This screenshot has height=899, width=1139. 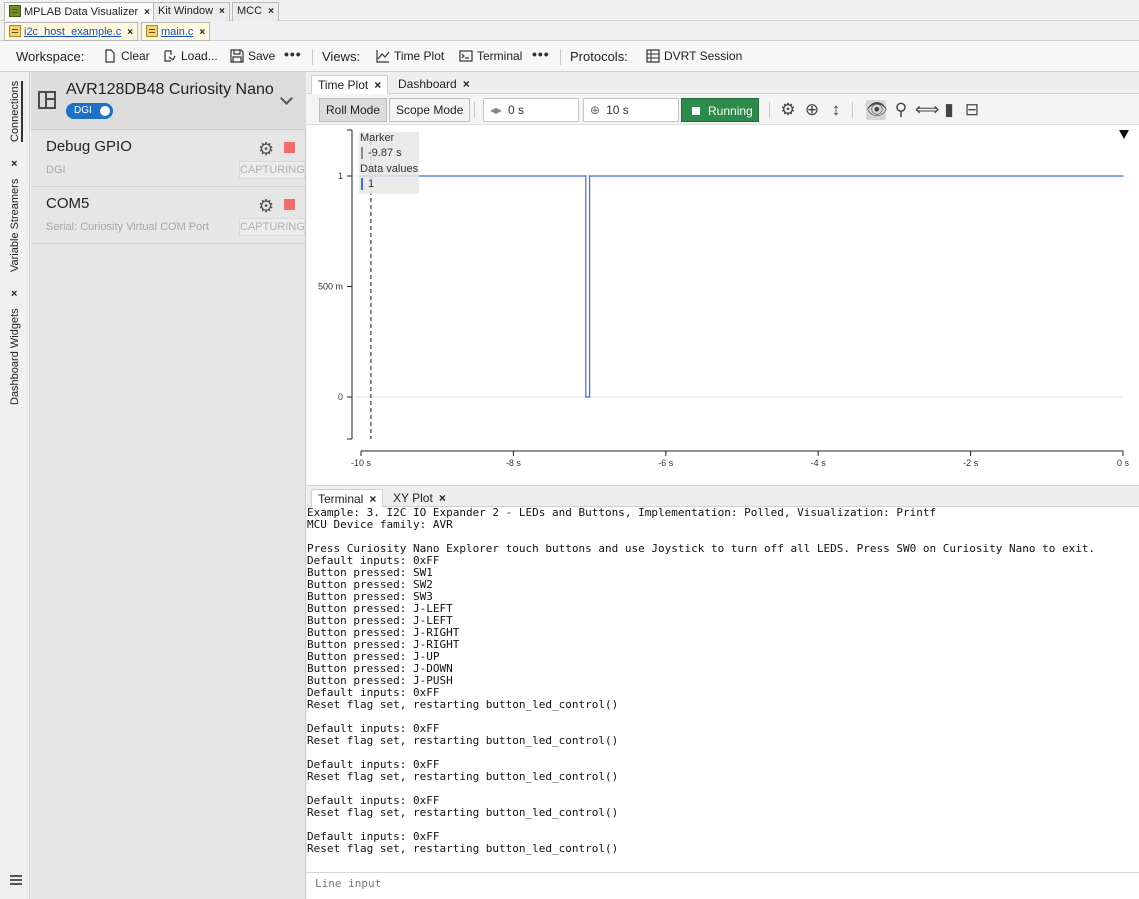 I want to click on save-label: Save, so click(x=262, y=56).